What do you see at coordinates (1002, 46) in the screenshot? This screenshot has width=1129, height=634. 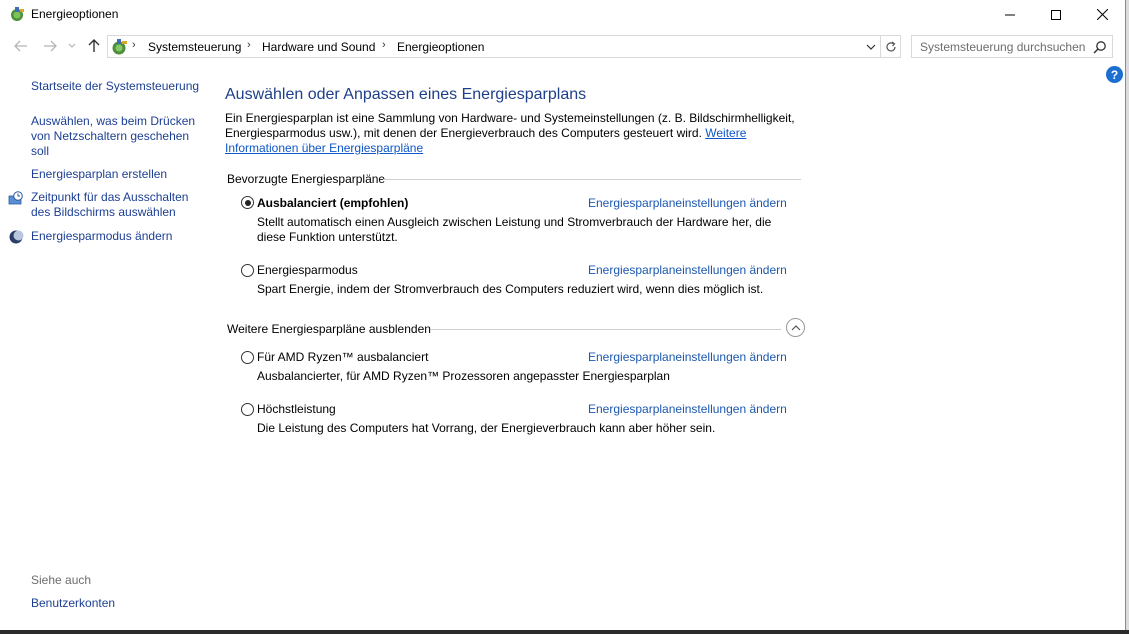 I see `search-input` at bounding box center [1002, 46].